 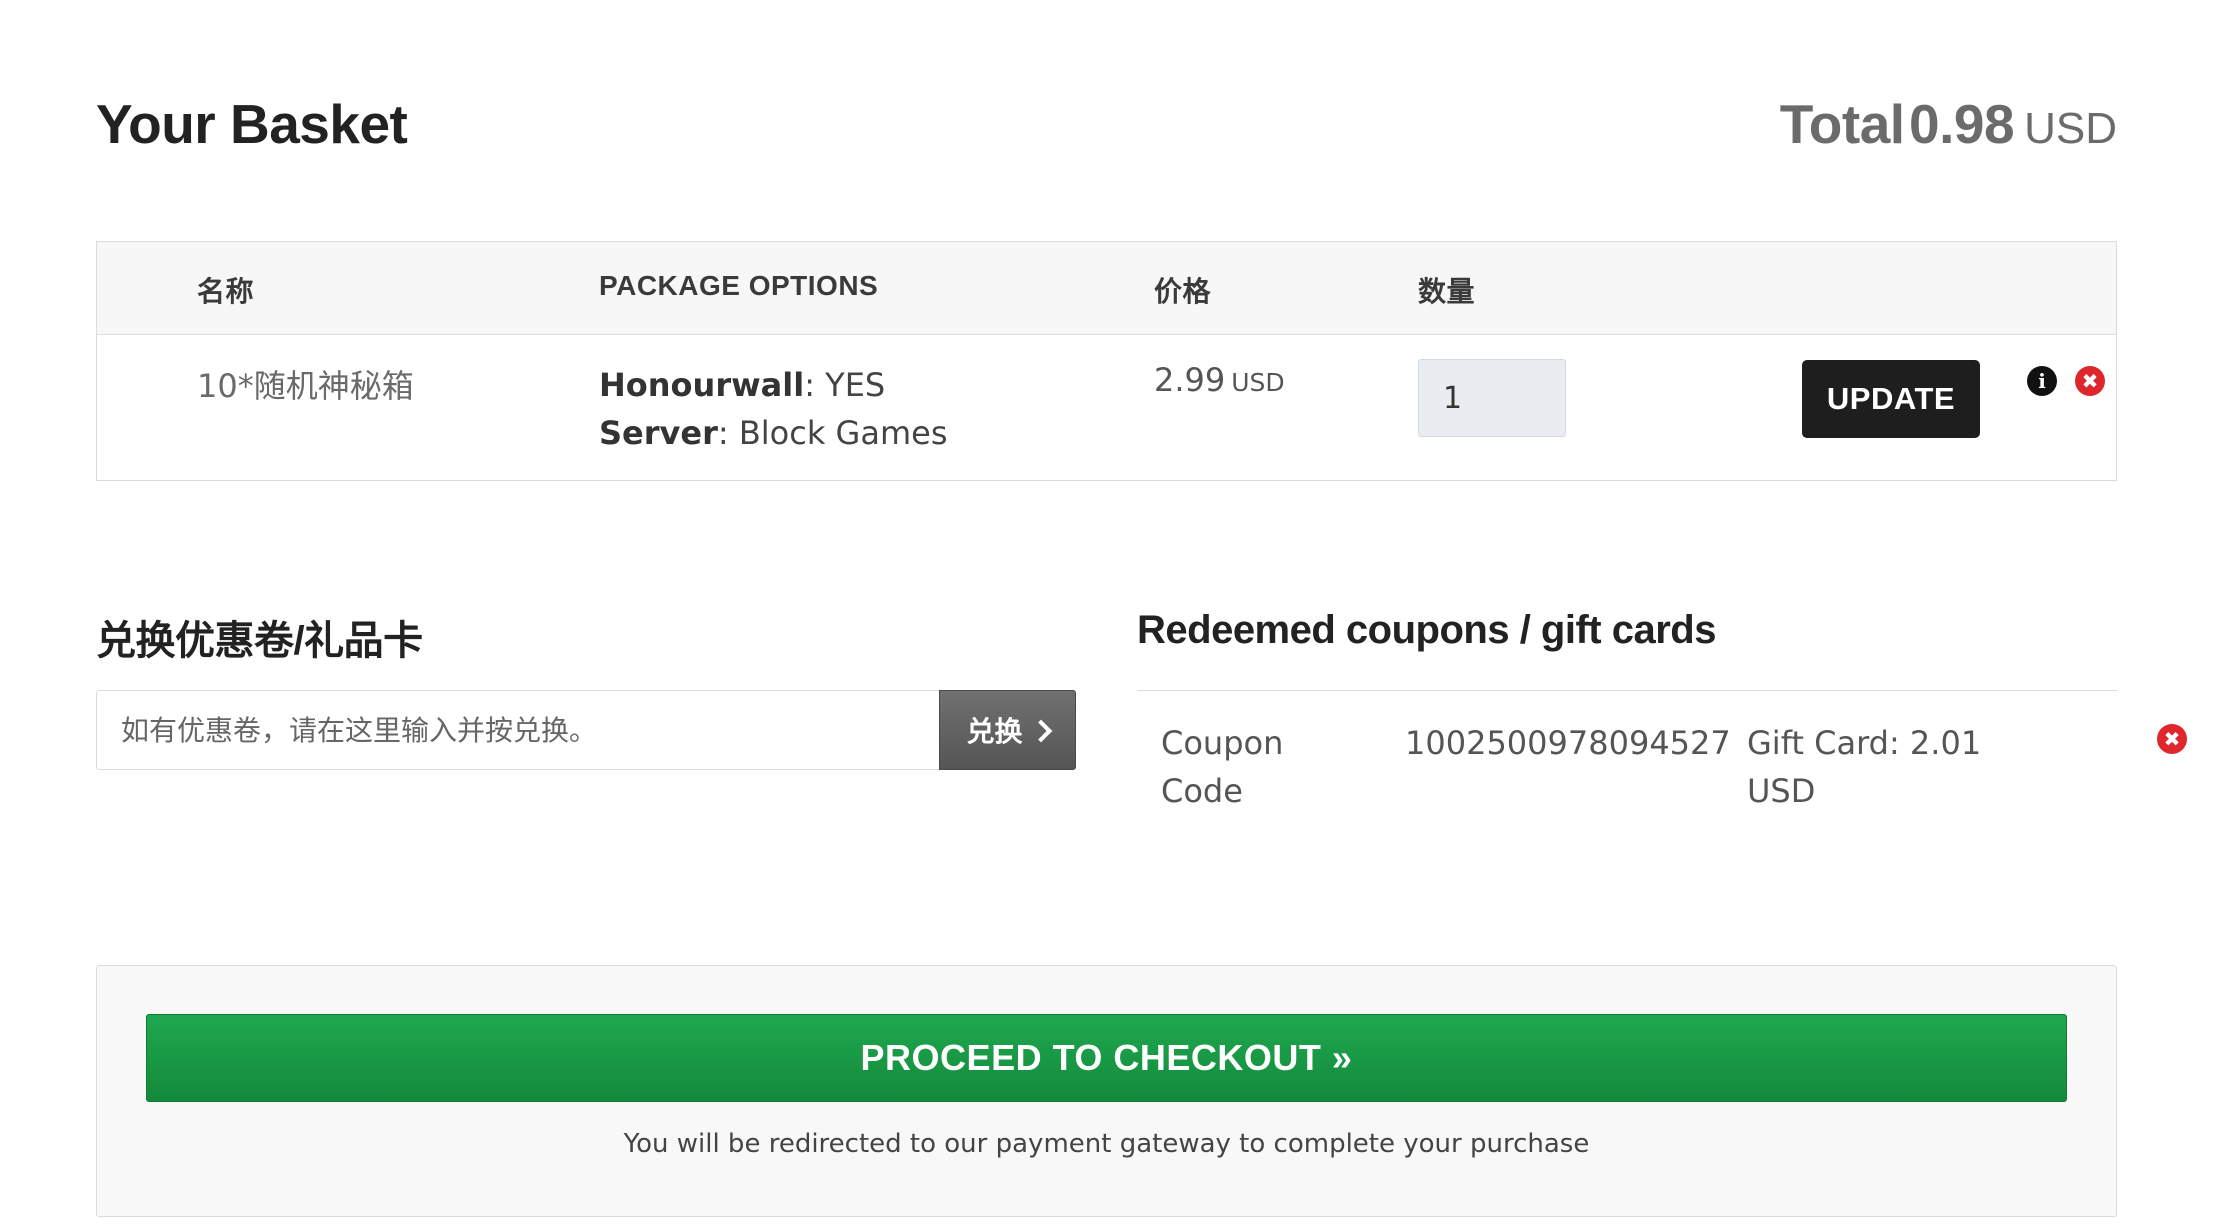 What do you see at coordinates (739, 285) in the screenshot?
I see `column-header-options: PACKAGE OPTIONS` at bounding box center [739, 285].